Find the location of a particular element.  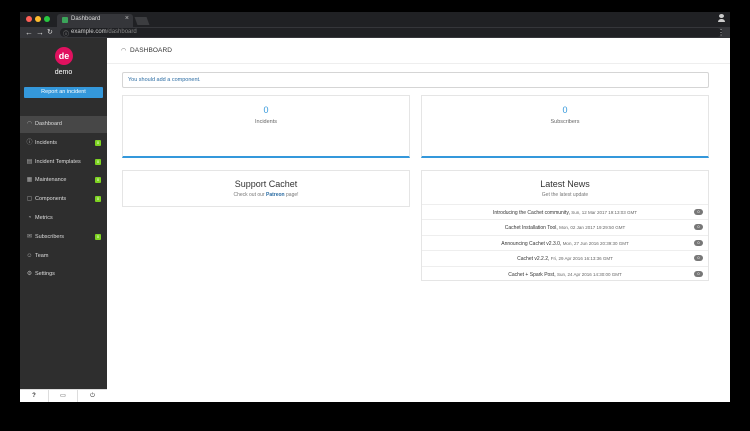

status-page-icon: ▭ is located at coordinates (63, 396).